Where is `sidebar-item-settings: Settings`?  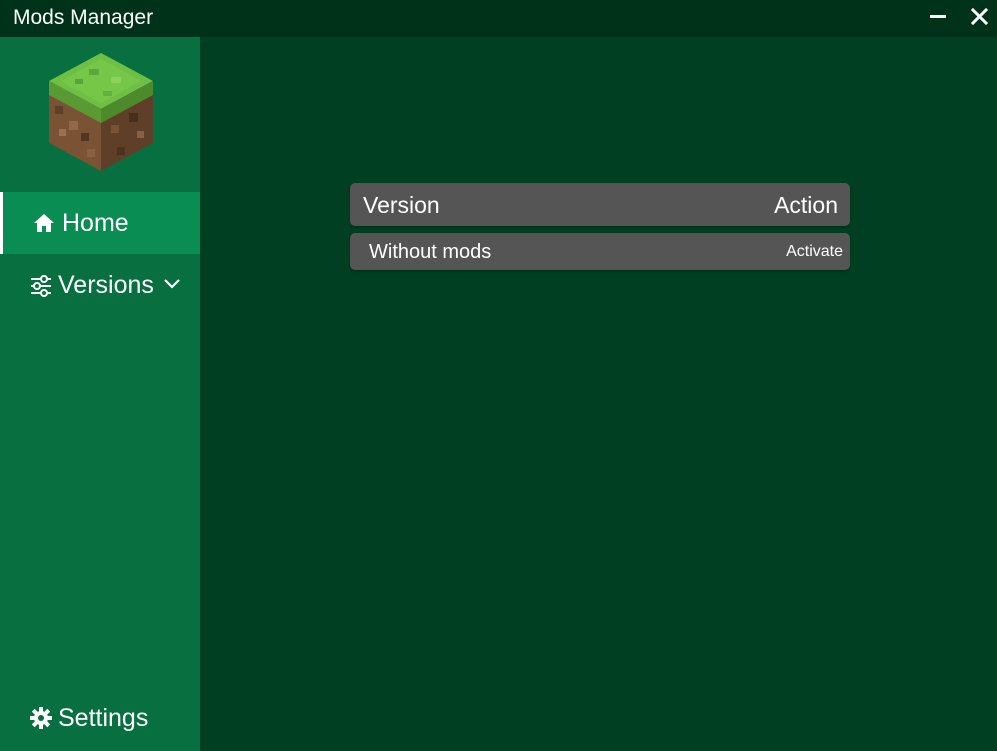
sidebar-item-settings: Settings is located at coordinates (100, 718).